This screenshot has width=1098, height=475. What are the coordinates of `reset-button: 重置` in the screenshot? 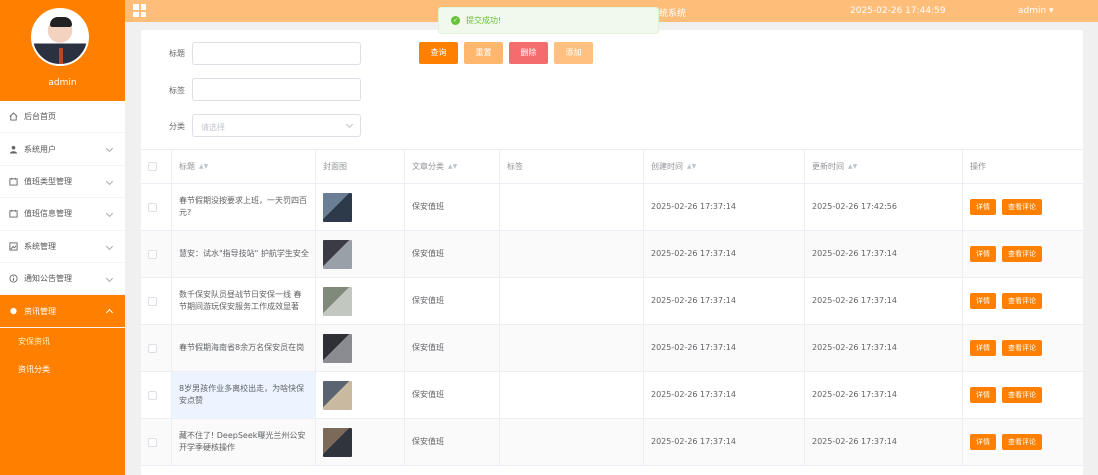 It's located at (483, 53).